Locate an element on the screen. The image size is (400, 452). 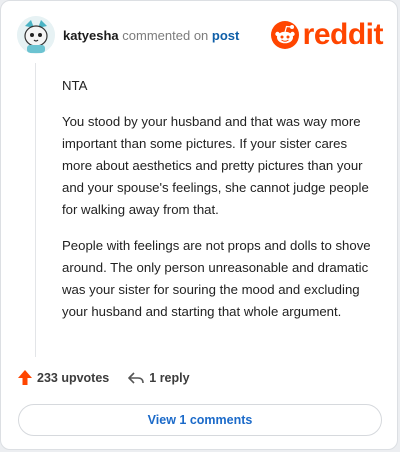
reddit-logo: reddit is located at coordinates (327, 34).